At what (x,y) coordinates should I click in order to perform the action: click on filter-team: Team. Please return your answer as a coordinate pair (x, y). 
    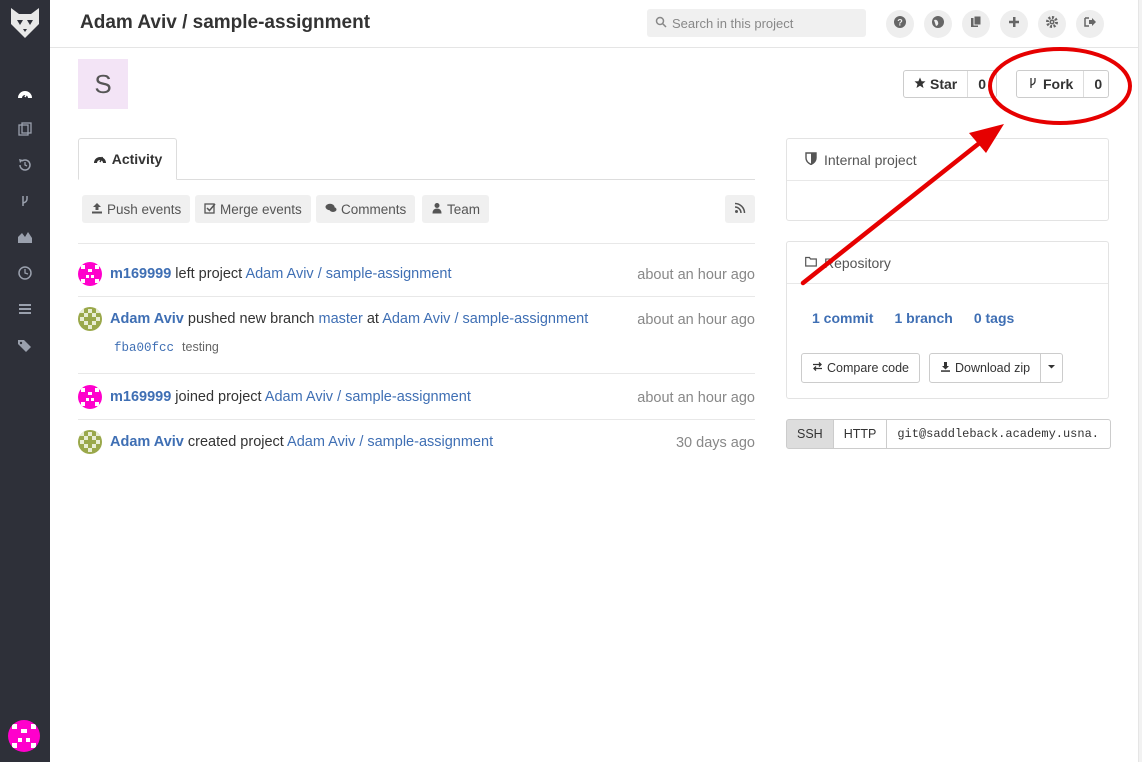
    Looking at the image, I should click on (456, 209).